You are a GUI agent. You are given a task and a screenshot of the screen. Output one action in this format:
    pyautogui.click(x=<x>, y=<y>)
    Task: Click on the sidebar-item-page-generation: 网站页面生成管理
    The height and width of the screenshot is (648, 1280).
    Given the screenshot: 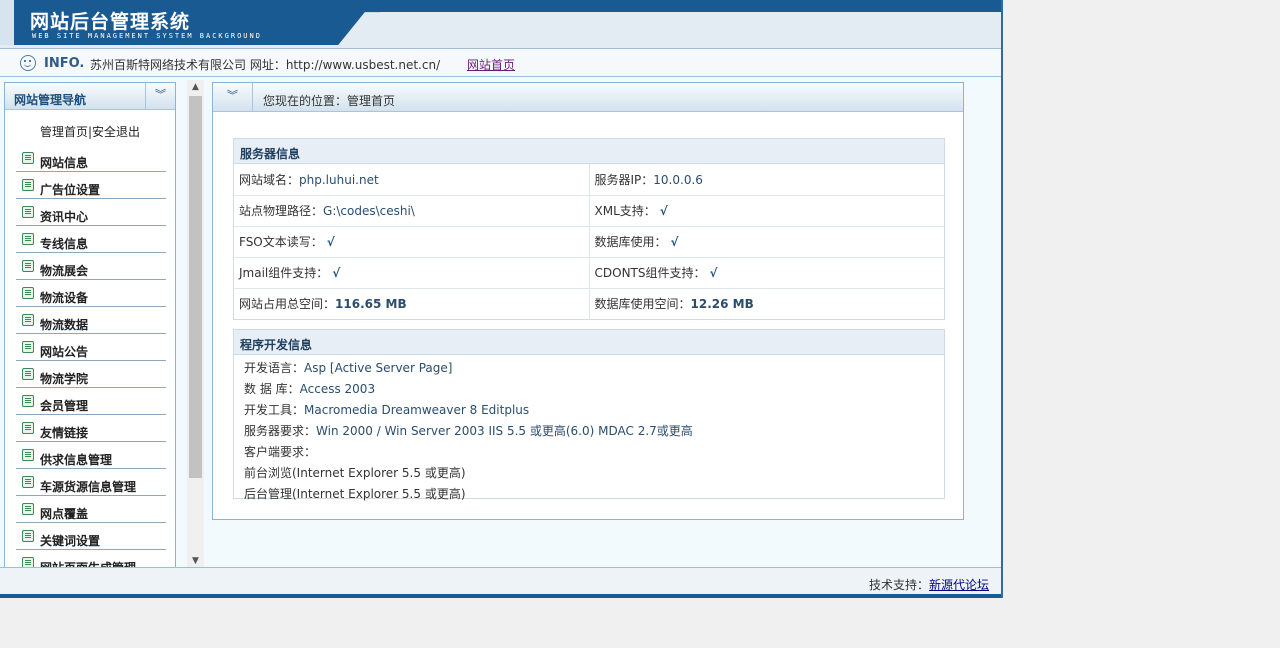 What is the action you would take?
    pyautogui.click(x=91, y=558)
    